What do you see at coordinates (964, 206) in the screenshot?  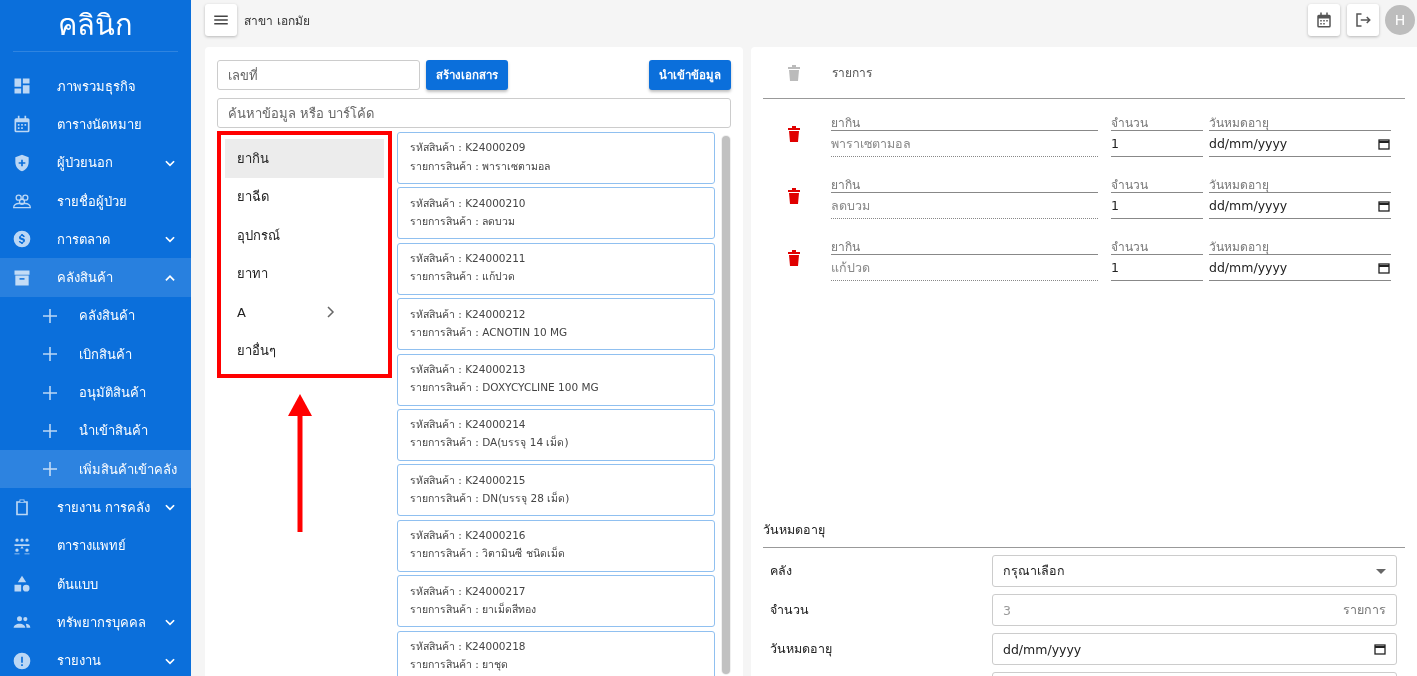 I see `product-name-field: ลดบวม` at bounding box center [964, 206].